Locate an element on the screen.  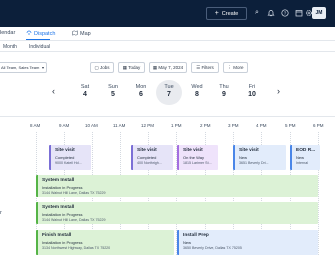
jobs-button: ▢ Jobs is located at coordinates (102, 67).